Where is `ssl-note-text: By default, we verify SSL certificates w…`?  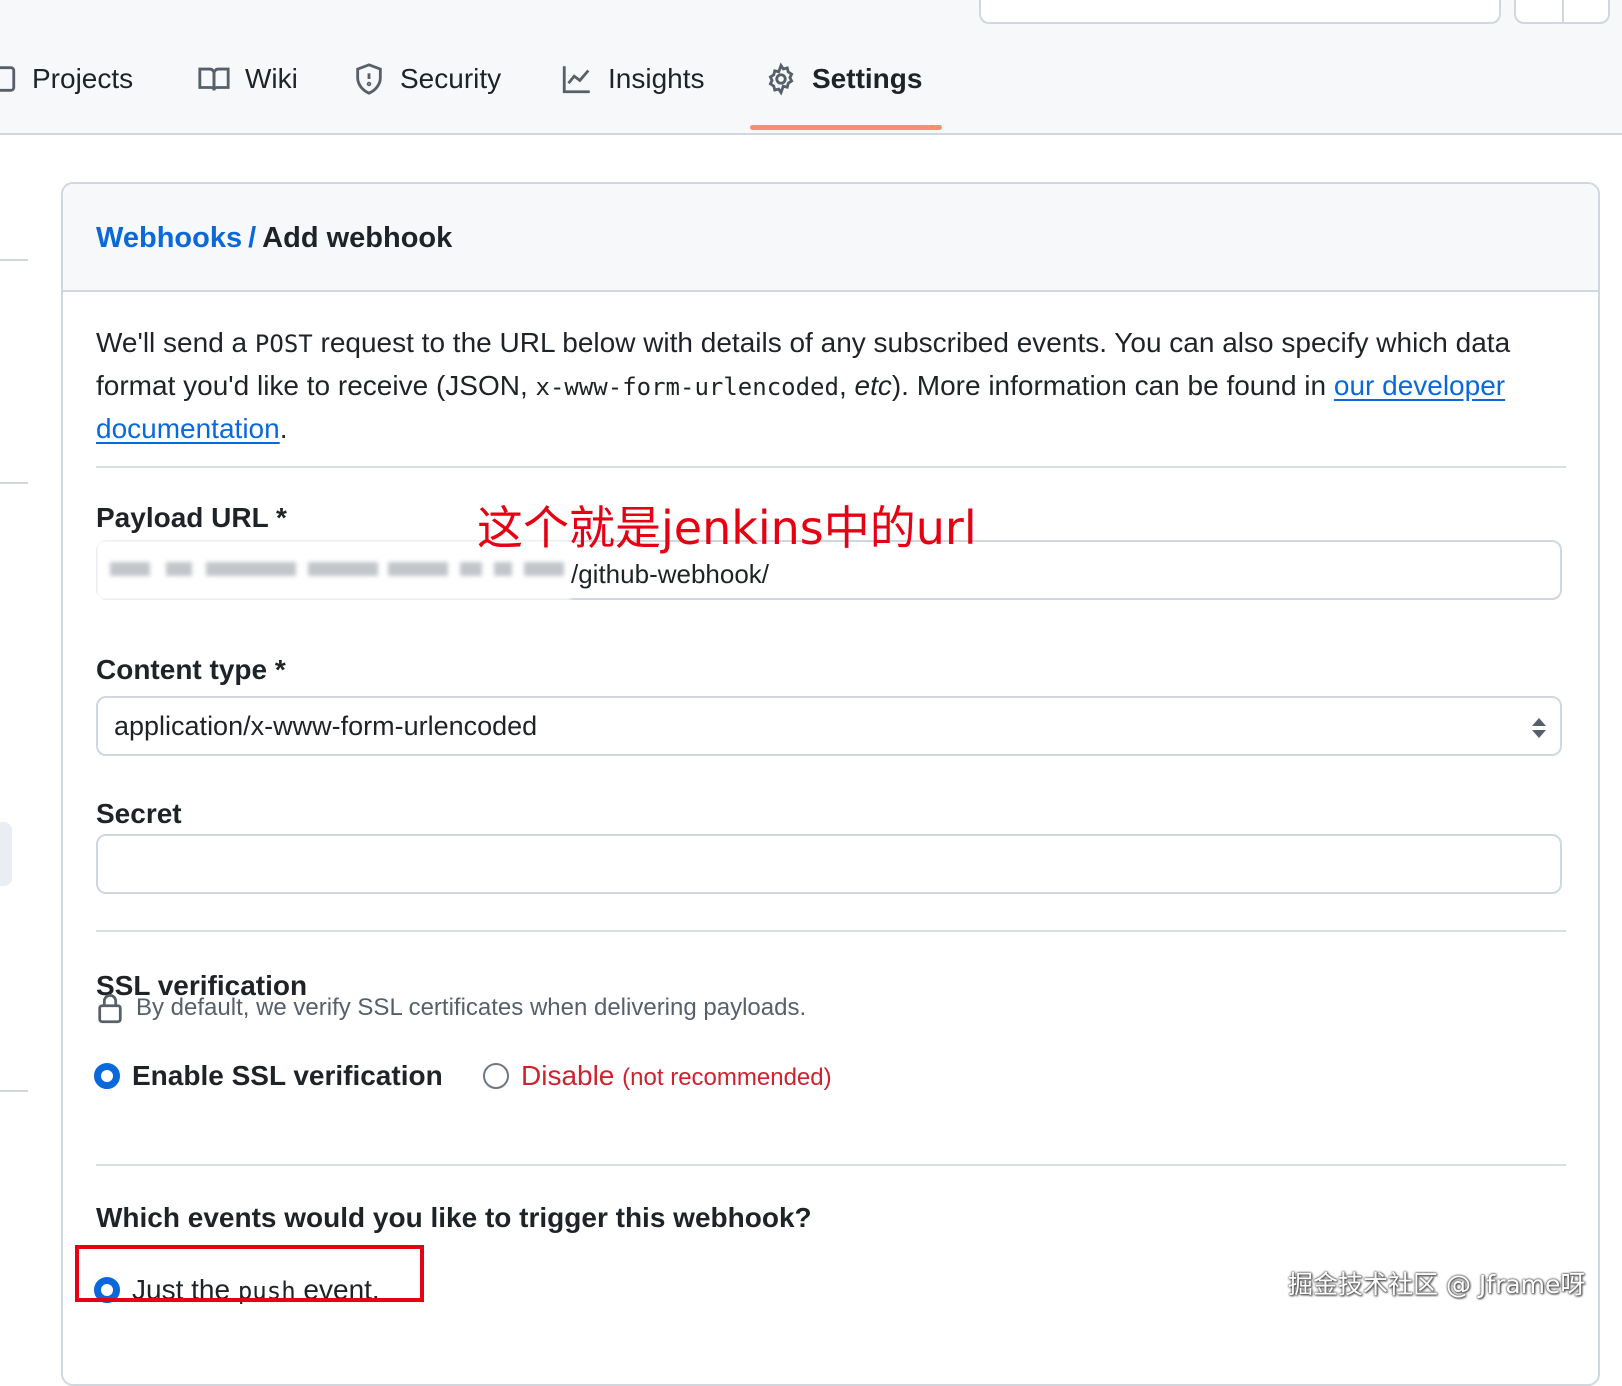
ssl-note-text: By default, we verify SSL certificates w… is located at coordinates (471, 1007).